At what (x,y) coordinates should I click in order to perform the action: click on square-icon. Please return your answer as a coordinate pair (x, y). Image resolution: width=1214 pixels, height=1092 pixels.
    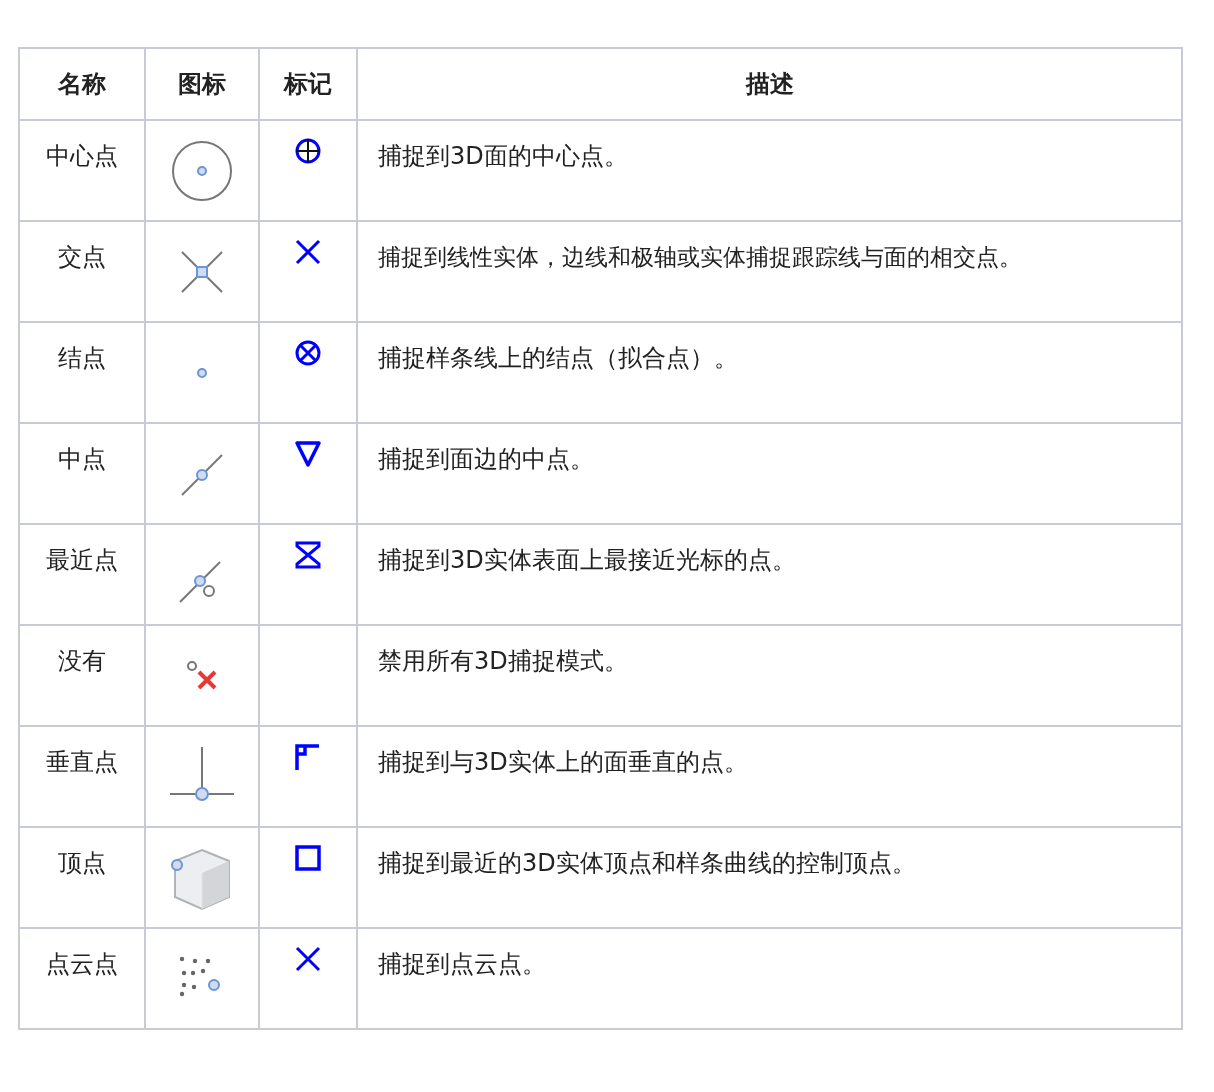
    Looking at the image, I should click on (308, 858).